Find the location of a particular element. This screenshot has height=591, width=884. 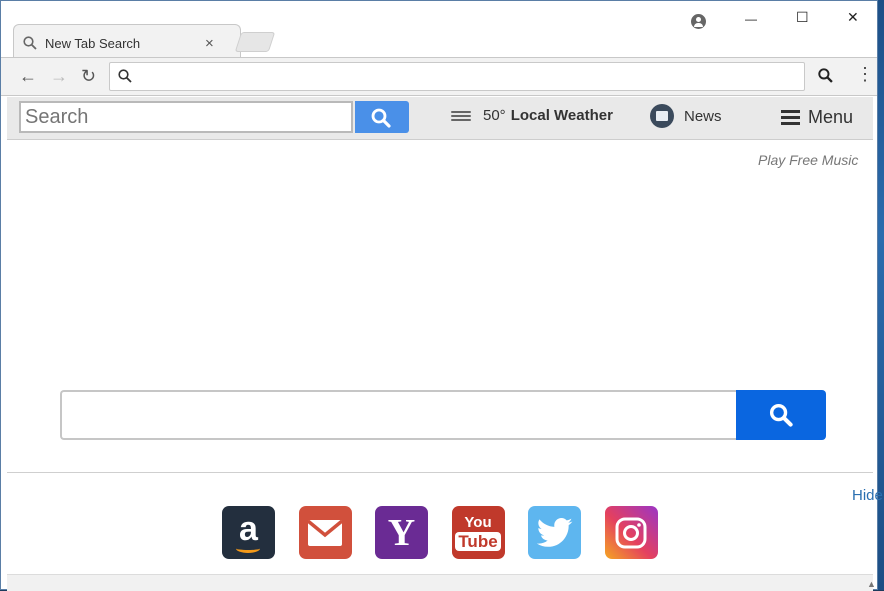

tab-search-icon is located at coordinates (30, 43).